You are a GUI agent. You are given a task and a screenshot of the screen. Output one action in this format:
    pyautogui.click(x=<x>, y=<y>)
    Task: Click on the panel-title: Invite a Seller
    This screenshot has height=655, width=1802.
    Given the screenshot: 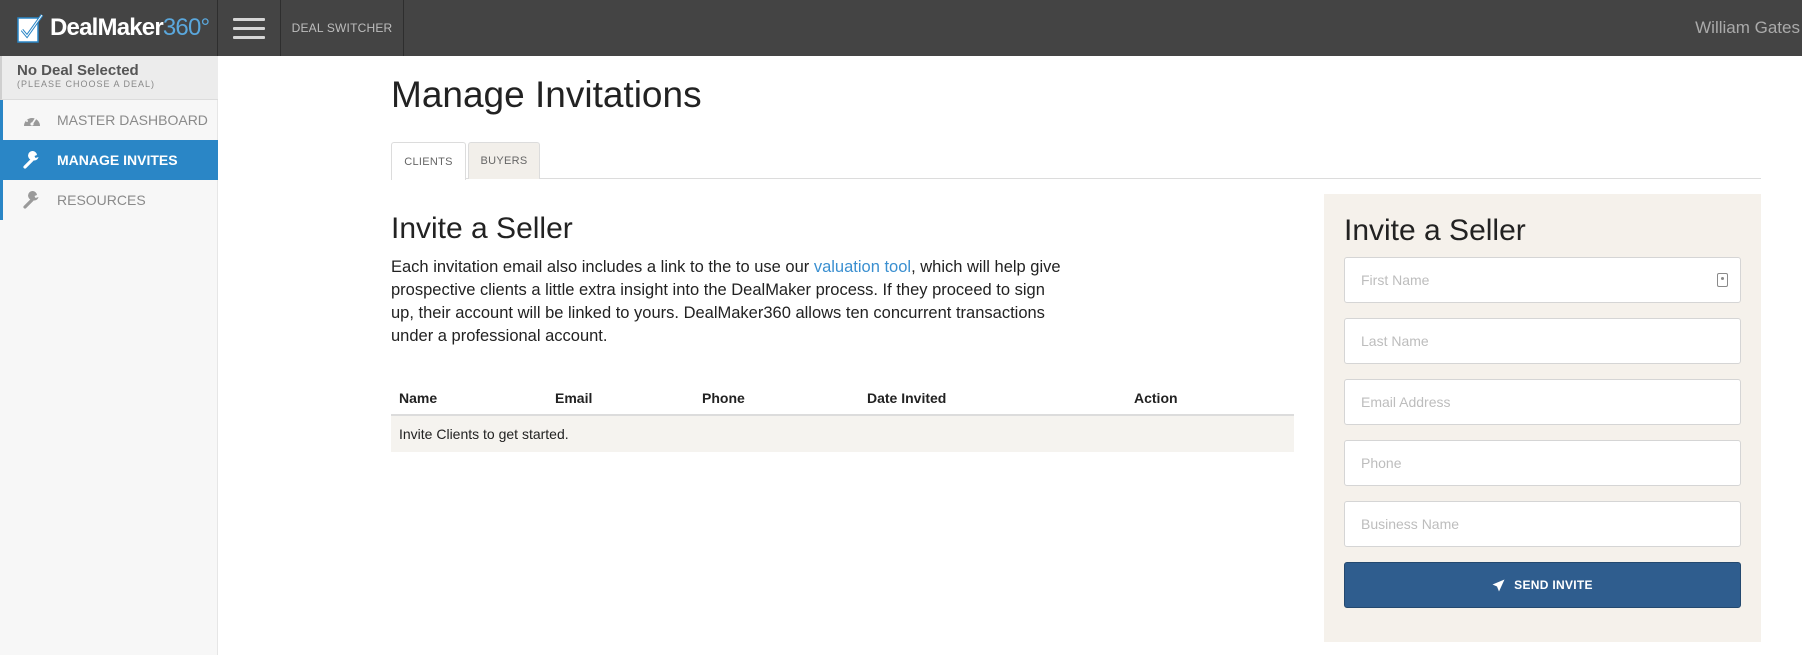 What is the action you would take?
    pyautogui.click(x=1435, y=230)
    